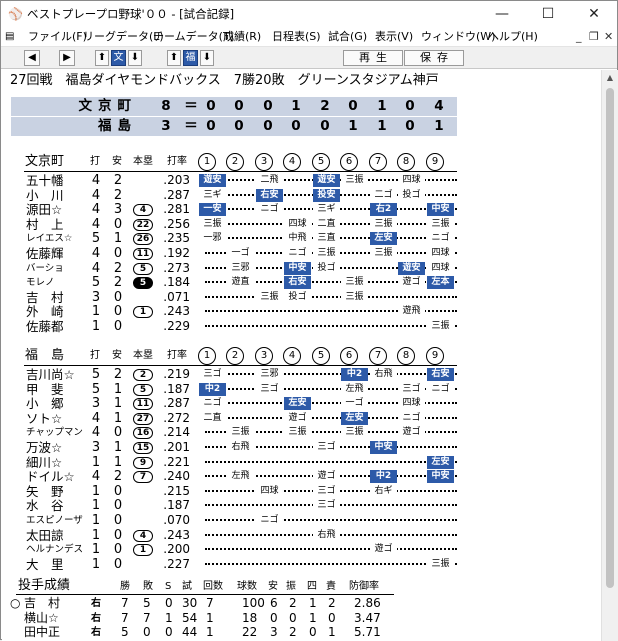 This screenshot has width=618, height=641. I want to click on team1-down-button: ⬇, so click(135, 58).